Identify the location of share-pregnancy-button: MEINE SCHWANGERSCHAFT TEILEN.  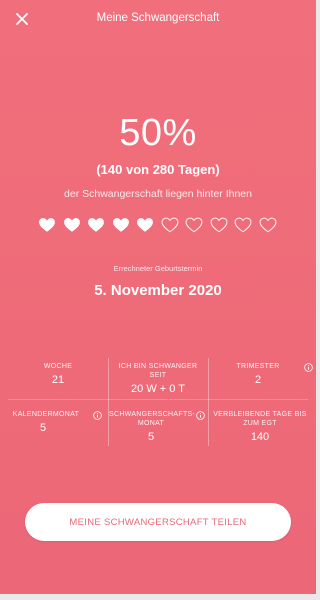
(158, 522).